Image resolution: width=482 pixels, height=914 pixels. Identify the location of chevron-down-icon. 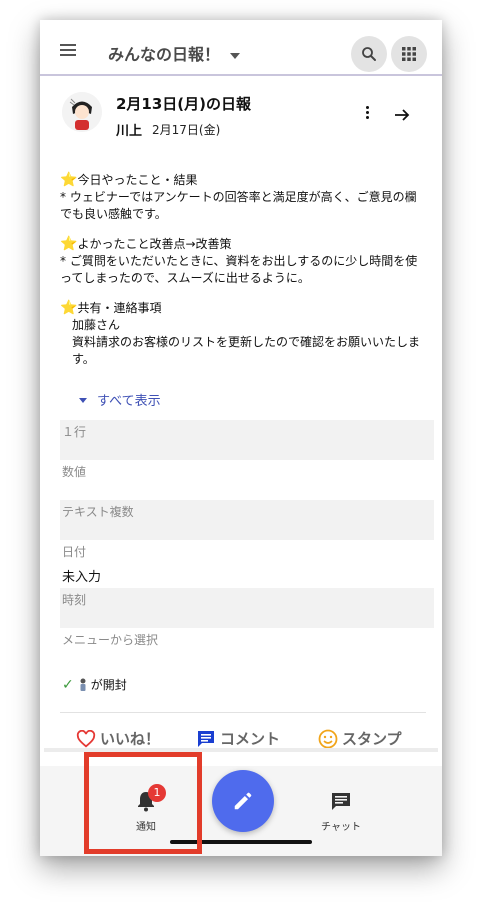
(235, 56).